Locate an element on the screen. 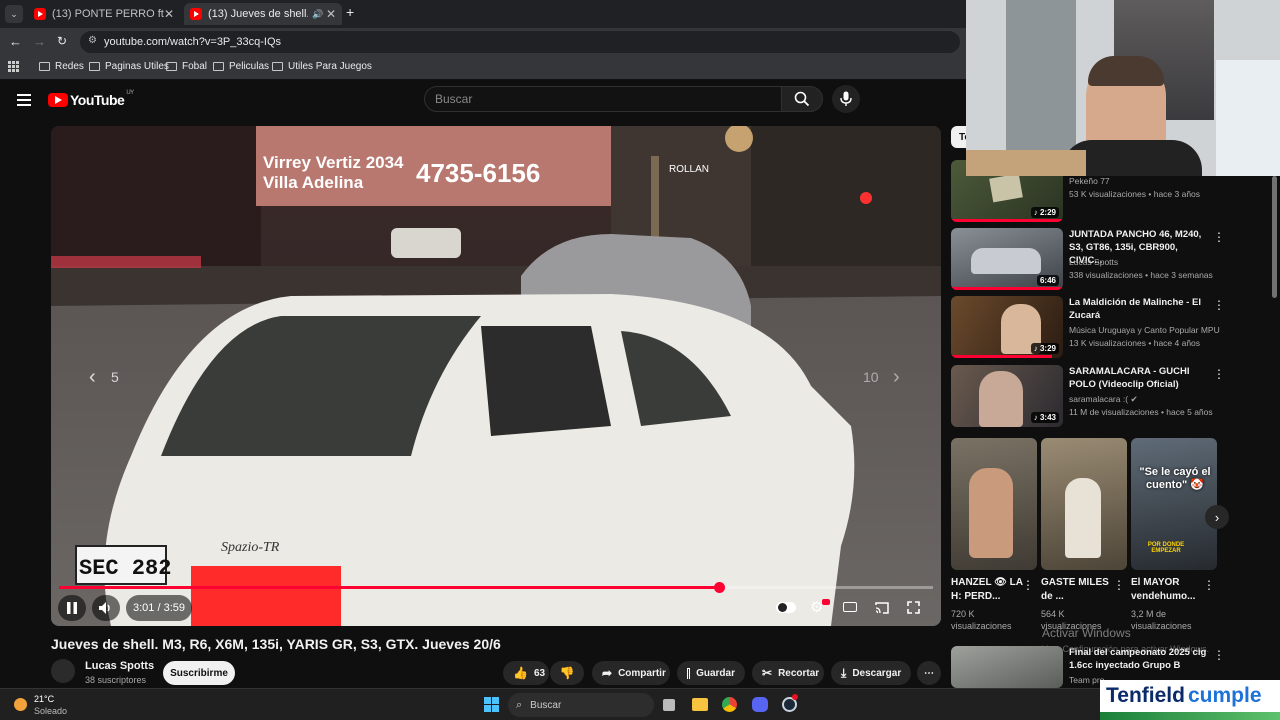 The height and width of the screenshot is (720, 1280). search-input: Buscar is located at coordinates (603, 99).